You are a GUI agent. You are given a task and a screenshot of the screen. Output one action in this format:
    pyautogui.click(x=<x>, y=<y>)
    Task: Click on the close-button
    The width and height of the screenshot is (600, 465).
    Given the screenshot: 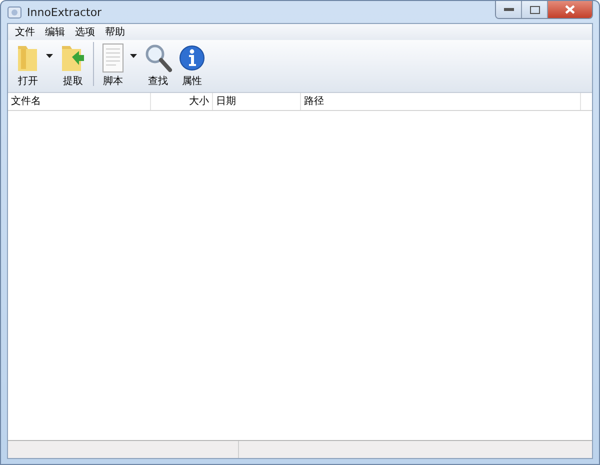 What is the action you would take?
    pyautogui.click(x=570, y=9)
    